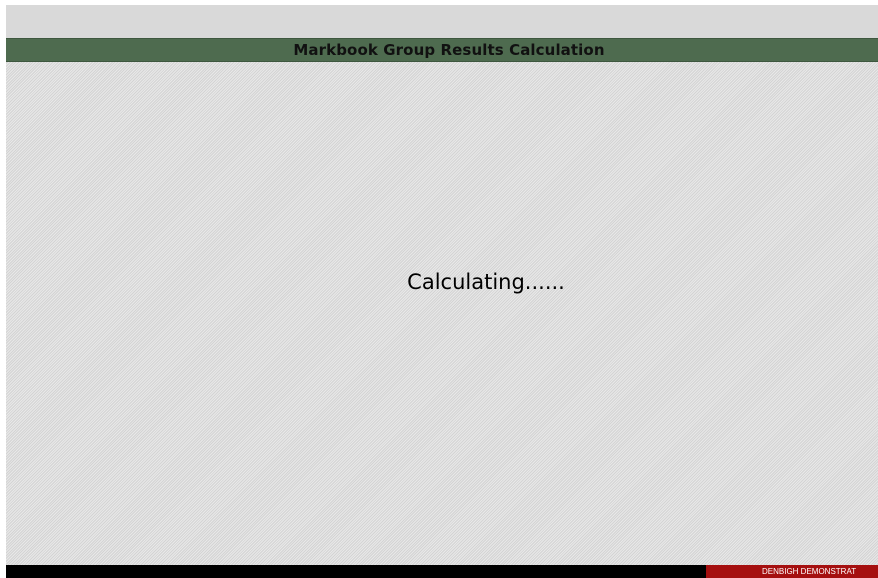 The height and width of the screenshot is (578, 878). What do you see at coordinates (442, 571) in the screenshot?
I see `footer-bar: DENBIGH DEMONSTRAT` at bounding box center [442, 571].